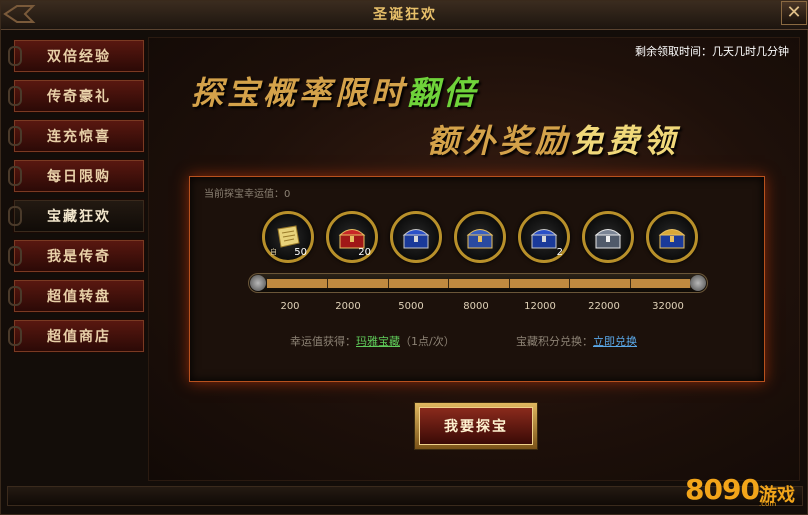 This screenshot has height=515, width=808. I want to click on explore-button-label: 我要探宝, so click(476, 426).